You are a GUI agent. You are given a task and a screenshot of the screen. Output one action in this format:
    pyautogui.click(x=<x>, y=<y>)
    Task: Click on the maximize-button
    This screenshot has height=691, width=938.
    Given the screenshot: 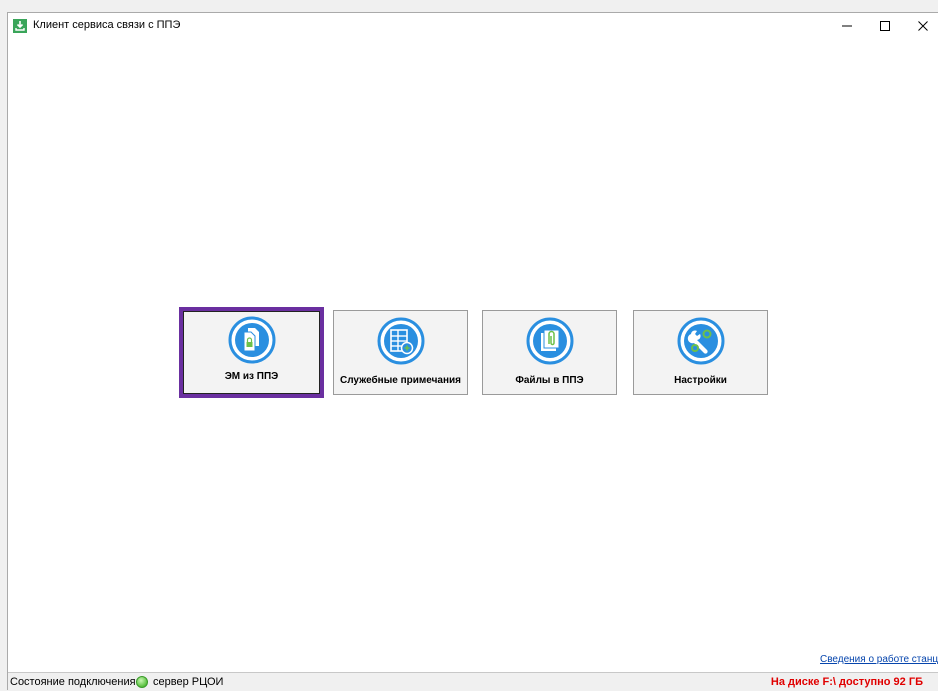 What is the action you would take?
    pyautogui.click(x=885, y=26)
    